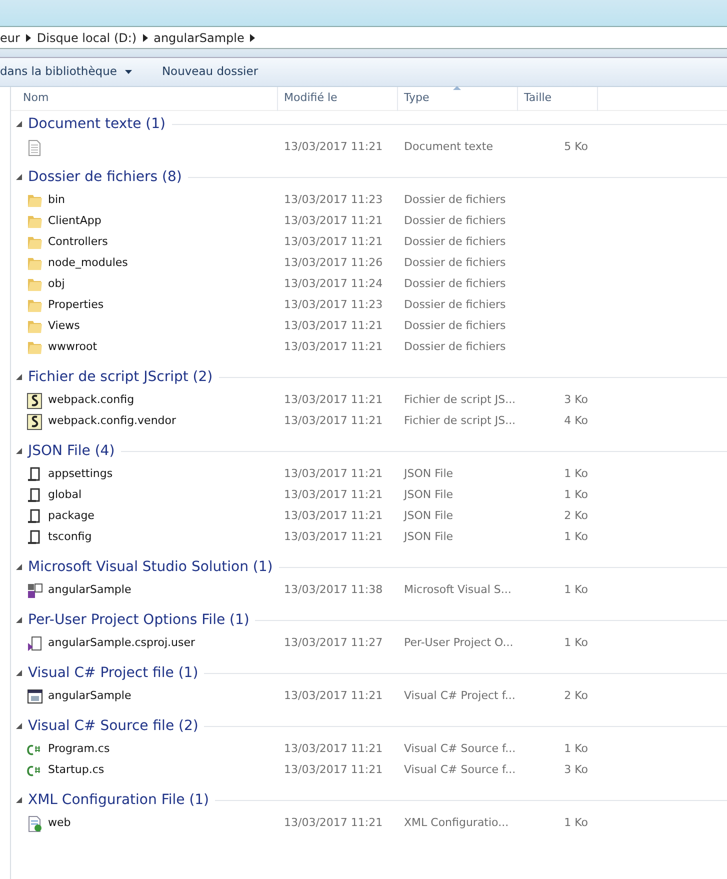 The width and height of the screenshot is (727, 879). Describe the element at coordinates (57, 200) in the screenshot. I see `file-name: bin` at that location.